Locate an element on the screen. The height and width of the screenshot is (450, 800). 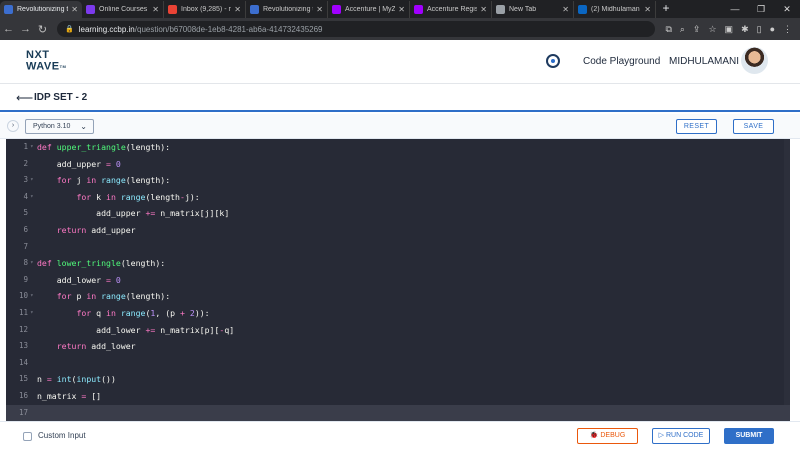
minimize-icon: — is located at coordinates (735, 9).